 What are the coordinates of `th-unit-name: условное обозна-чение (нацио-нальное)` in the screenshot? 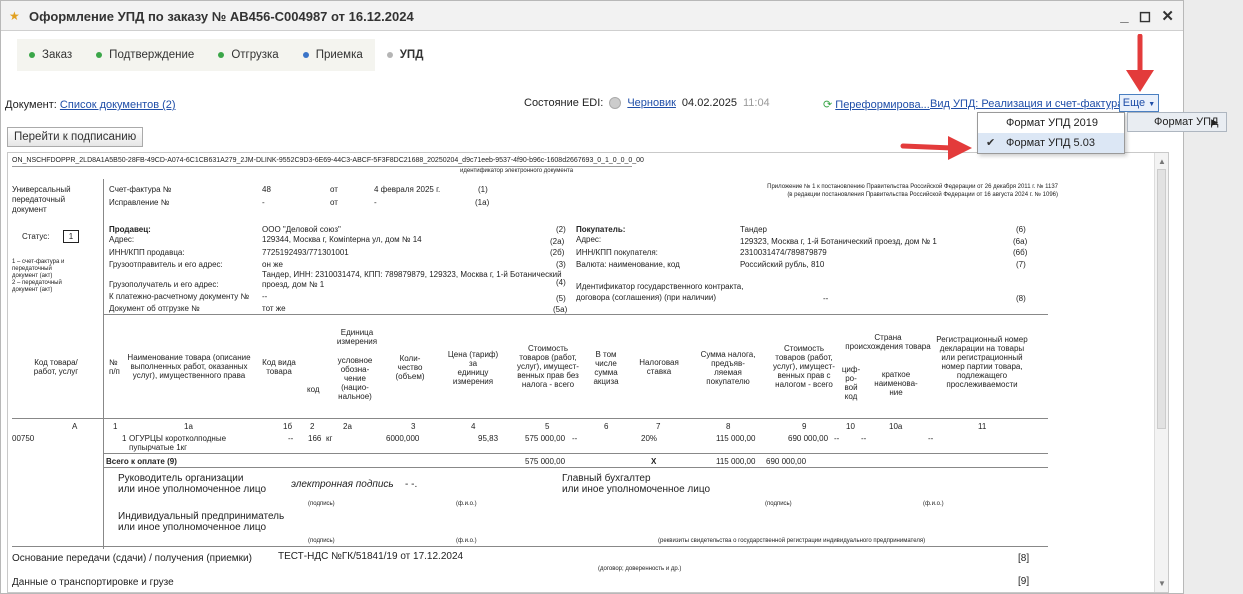 It's located at (355, 378).